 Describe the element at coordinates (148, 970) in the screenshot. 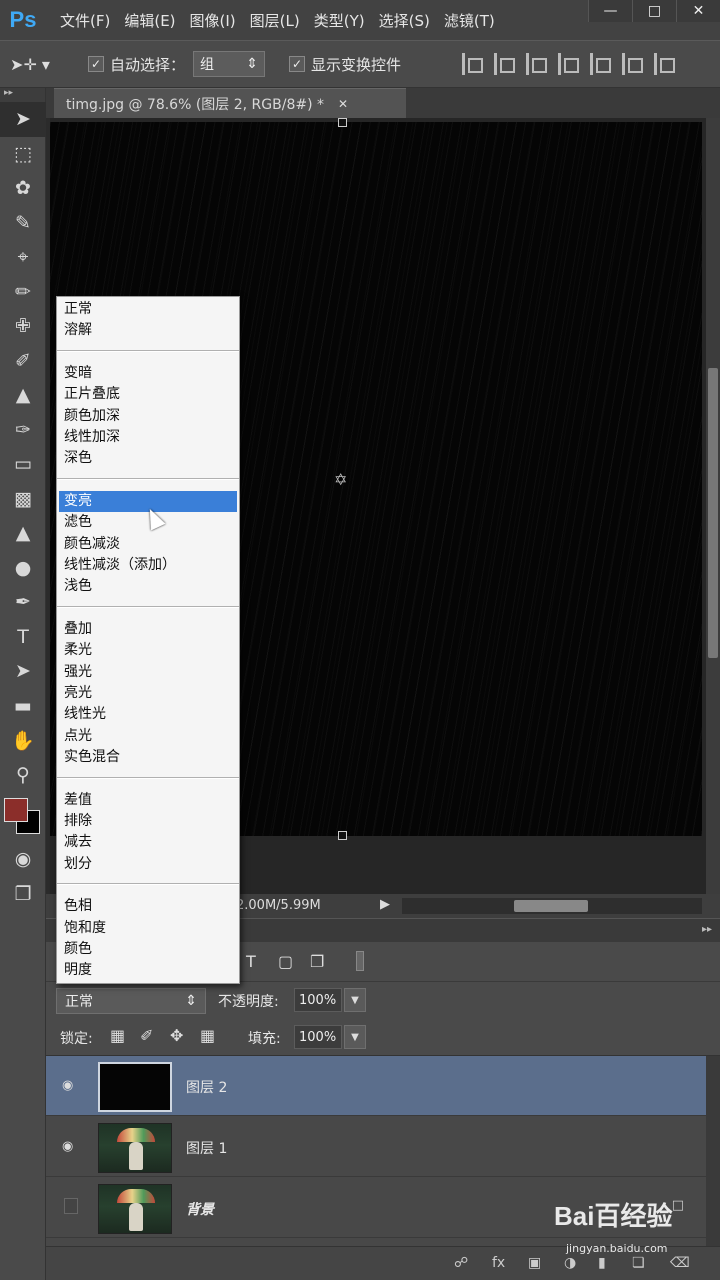

I see `blend-mode-option: 明度` at that location.